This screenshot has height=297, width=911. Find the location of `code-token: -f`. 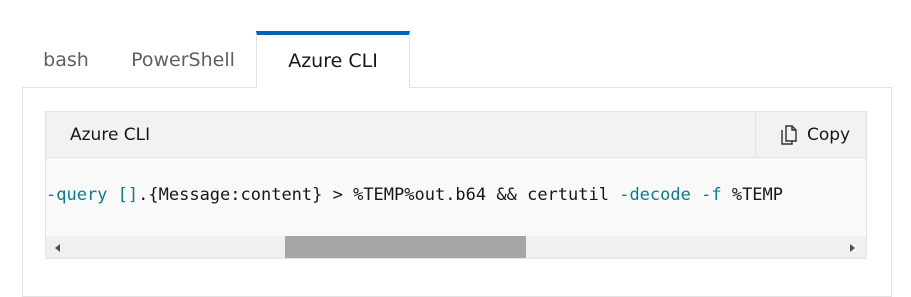

code-token: -f is located at coordinates (711, 195).